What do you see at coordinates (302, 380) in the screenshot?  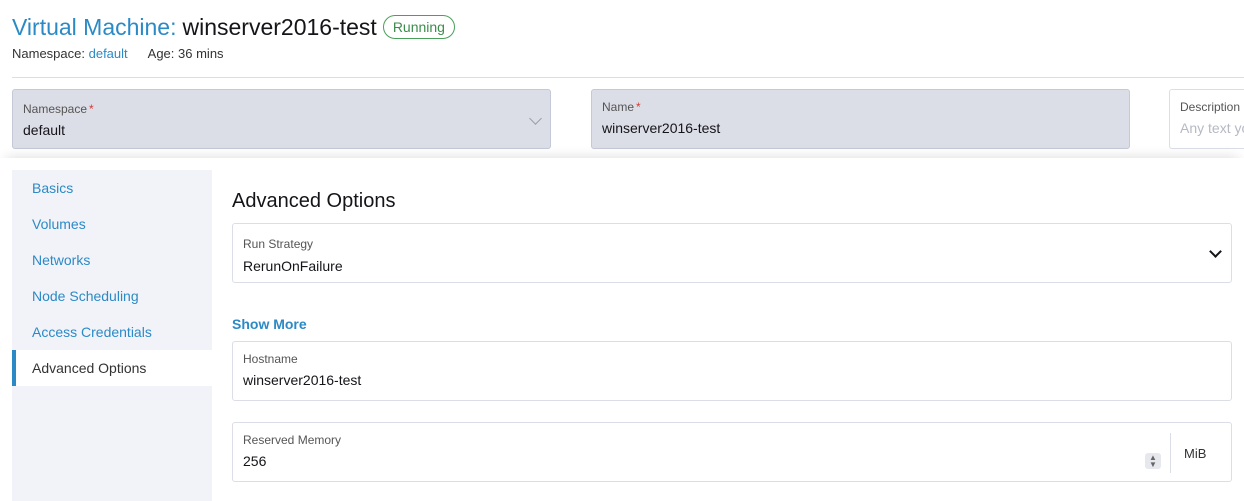 I see `hostname-value: winserver2016-test` at bounding box center [302, 380].